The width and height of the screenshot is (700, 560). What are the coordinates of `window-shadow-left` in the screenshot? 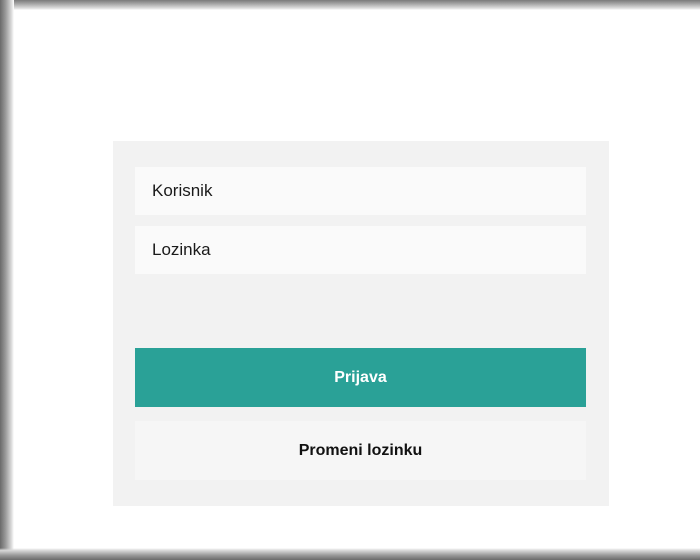 It's located at (7, 280).